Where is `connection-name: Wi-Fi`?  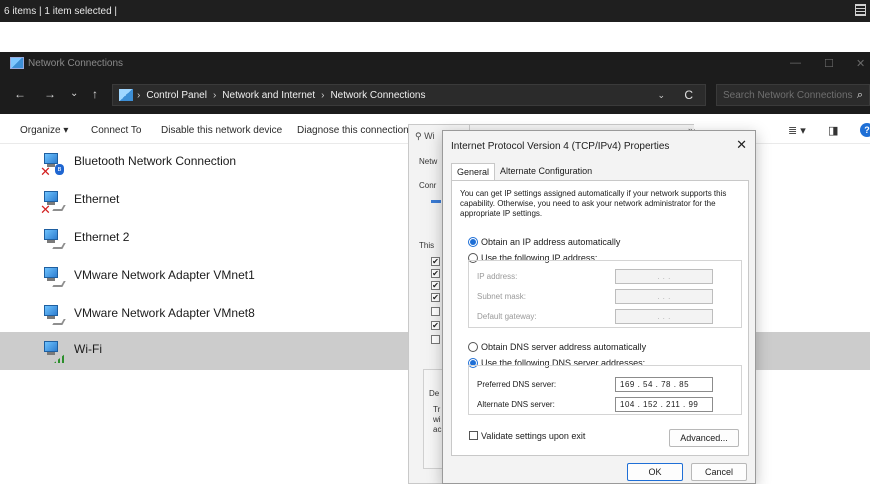
connection-name: Wi-Fi is located at coordinates (88, 349).